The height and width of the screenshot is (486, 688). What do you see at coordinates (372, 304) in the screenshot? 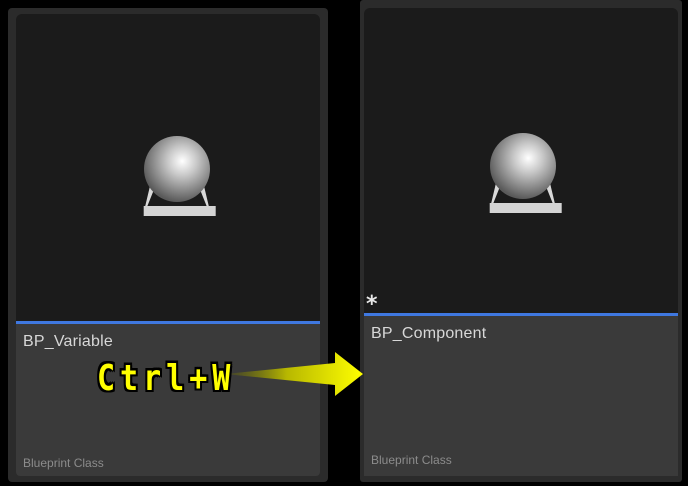
I see `unsaved-asterisk-icon: *` at bounding box center [372, 304].